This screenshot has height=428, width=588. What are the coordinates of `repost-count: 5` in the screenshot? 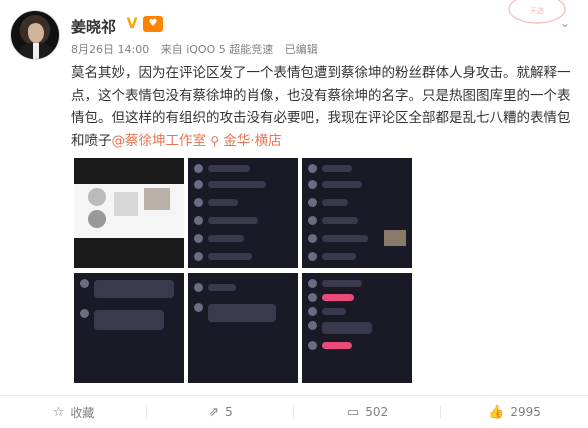 It's located at (229, 412).